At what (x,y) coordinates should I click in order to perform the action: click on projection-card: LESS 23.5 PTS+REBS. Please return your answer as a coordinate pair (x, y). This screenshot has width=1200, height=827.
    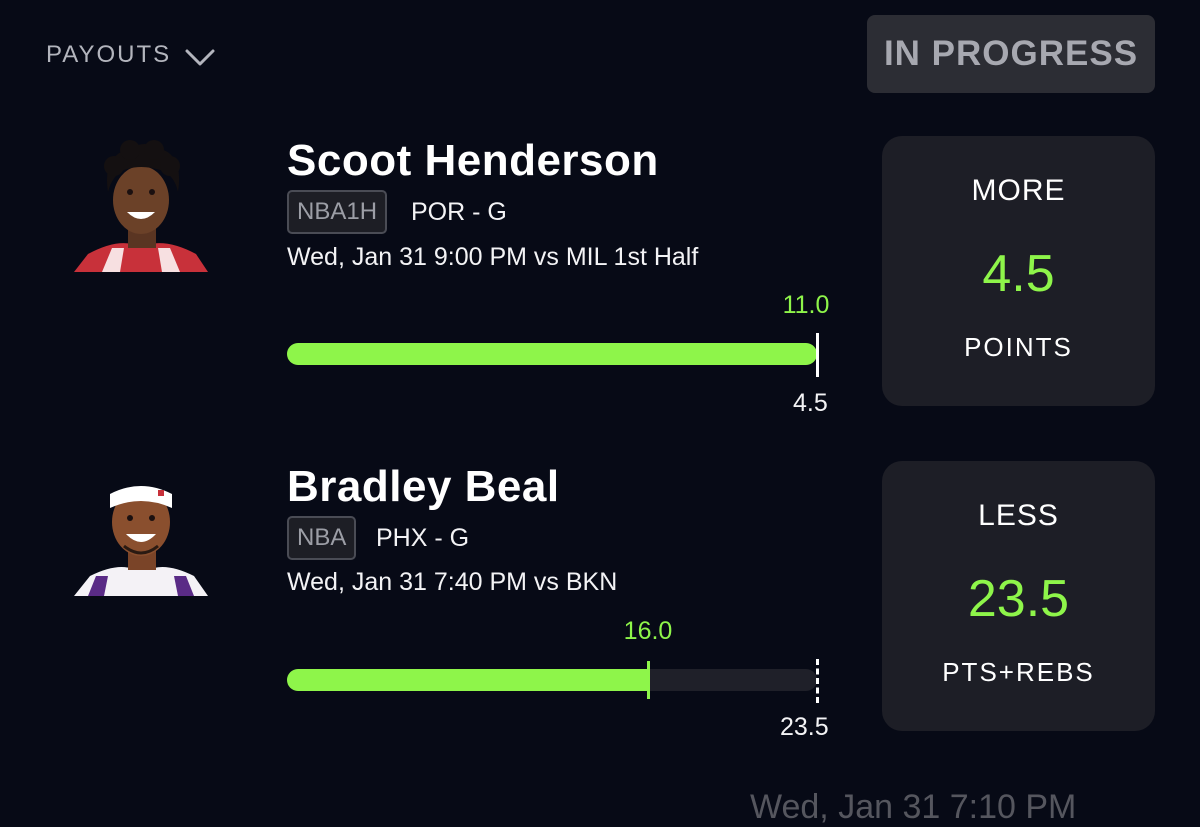
    Looking at the image, I should click on (1018, 596).